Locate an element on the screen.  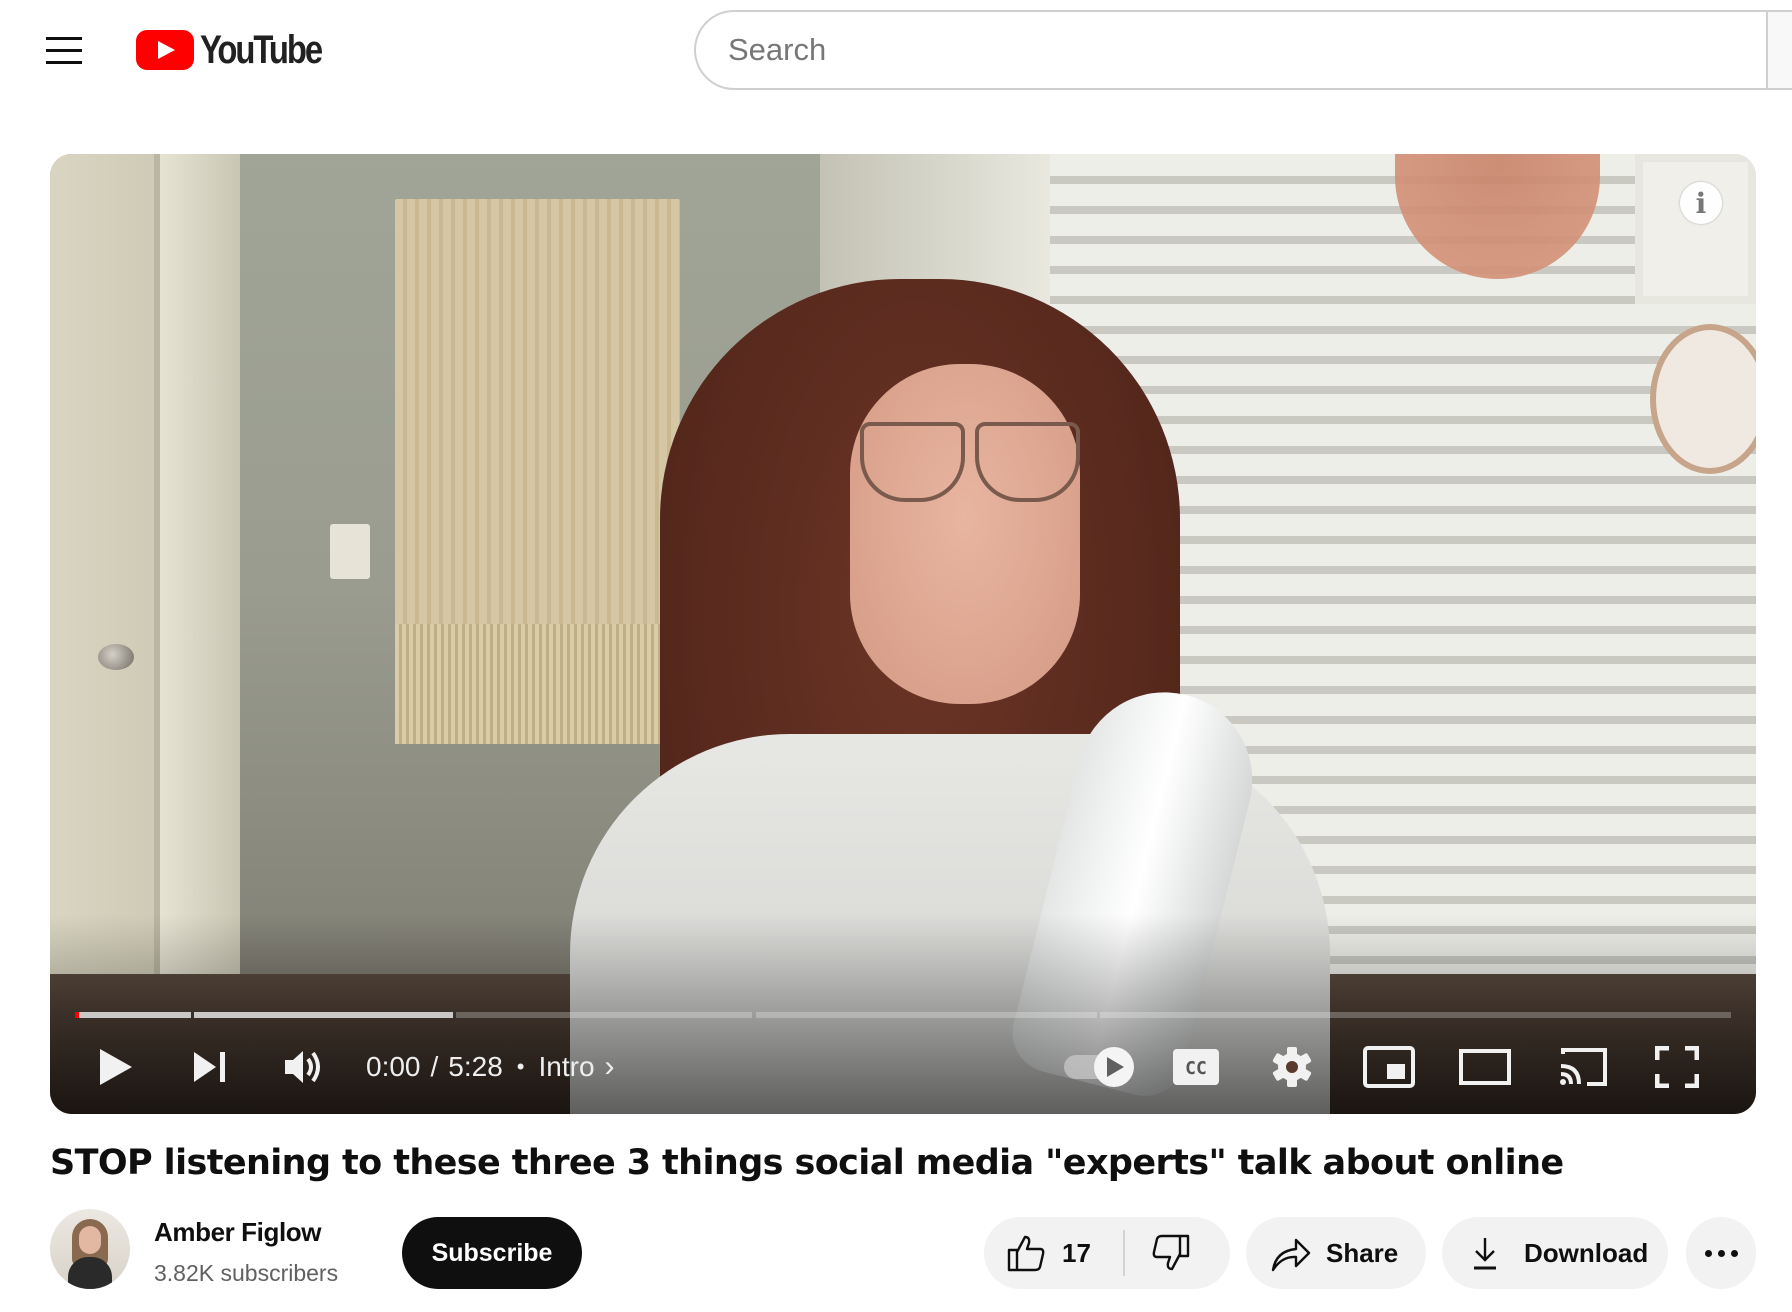
thumbs-up-icon is located at coordinates (1026, 1253).